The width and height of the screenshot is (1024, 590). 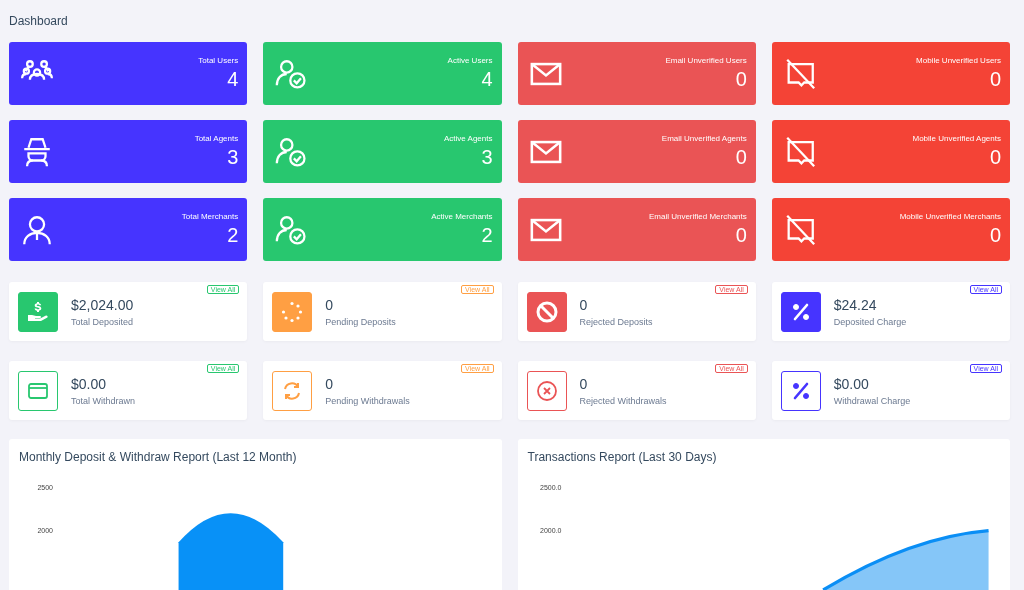 I want to click on stat-label: Email Unverified Merchants, so click(x=697, y=216).